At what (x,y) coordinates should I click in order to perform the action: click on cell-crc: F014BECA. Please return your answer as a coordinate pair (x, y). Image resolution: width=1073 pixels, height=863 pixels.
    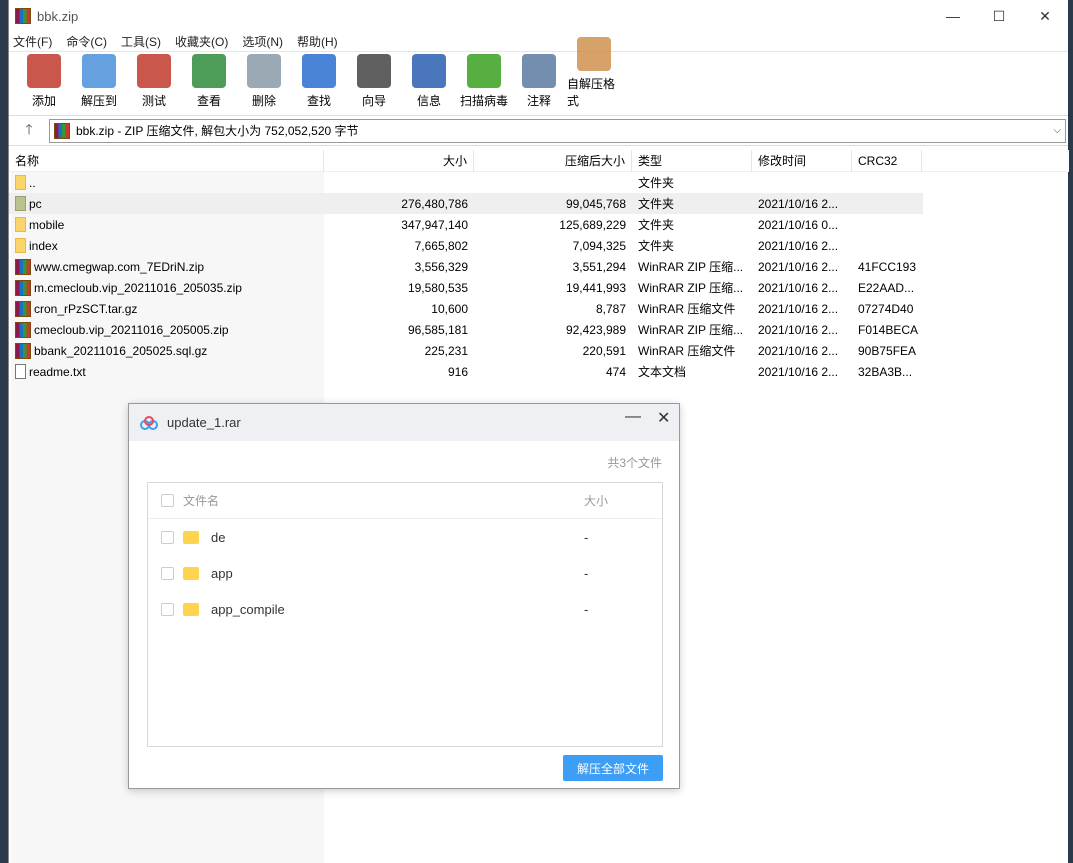
    Looking at the image, I should click on (888, 329).